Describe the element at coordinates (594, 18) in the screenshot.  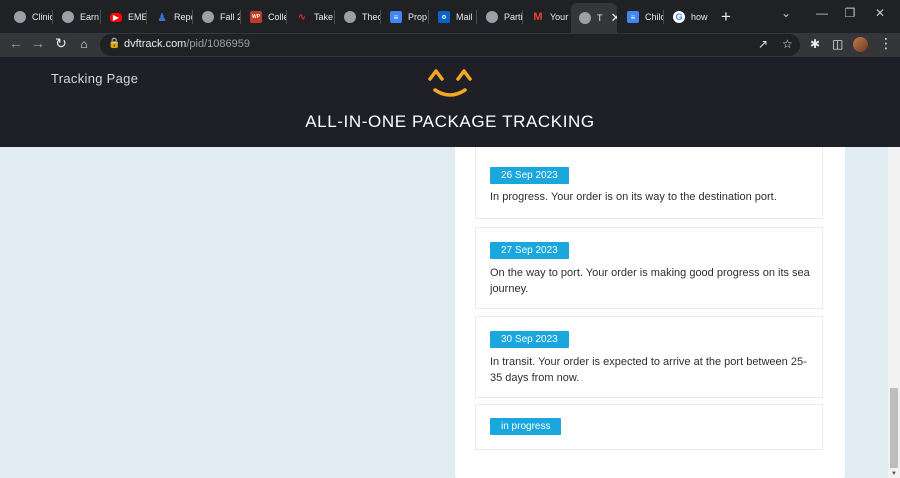
I see `browser-tab-active: T ✕` at that location.